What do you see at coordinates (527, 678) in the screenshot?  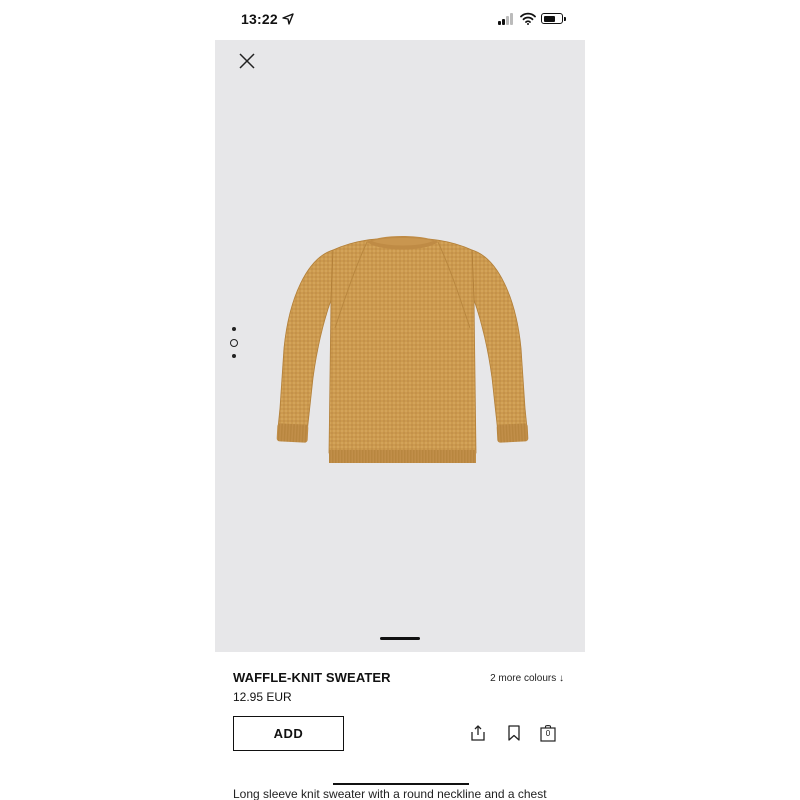 I see `more-colours-link: 2 more colours ↓` at bounding box center [527, 678].